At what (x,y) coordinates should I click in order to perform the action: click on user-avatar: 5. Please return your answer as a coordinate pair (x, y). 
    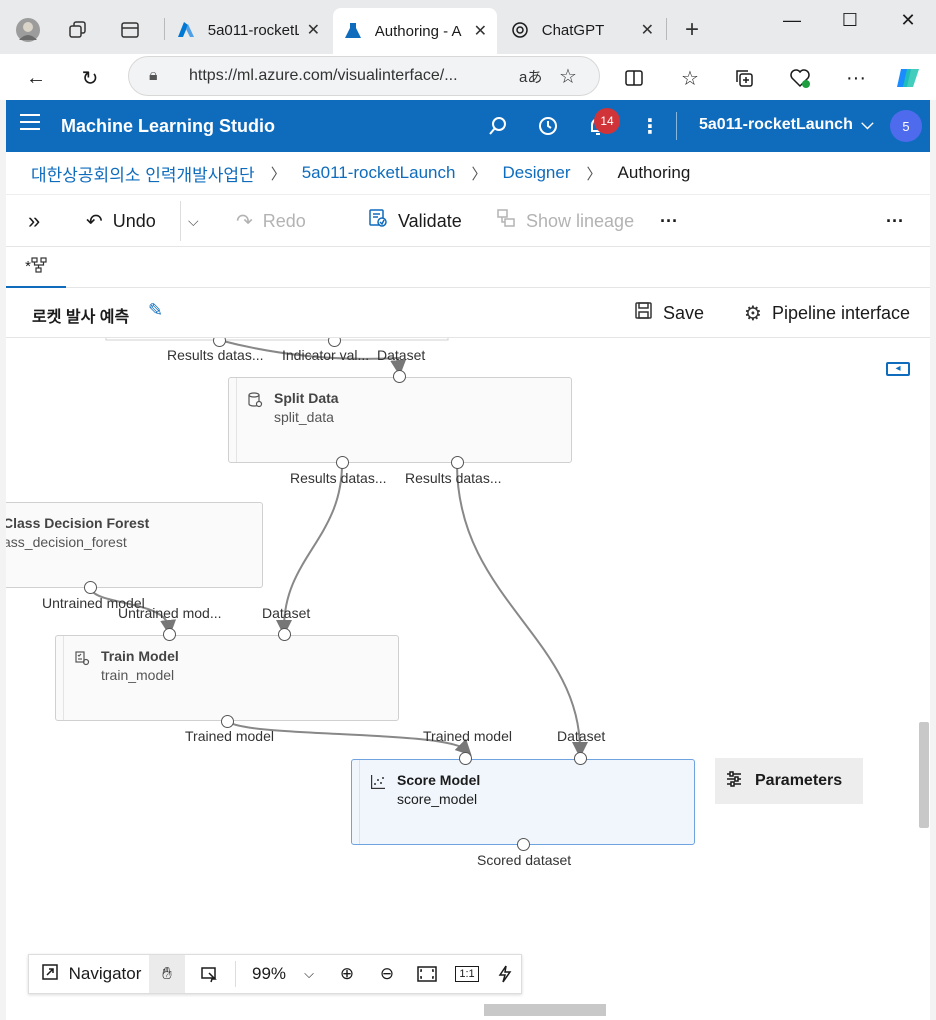
    Looking at the image, I should click on (906, 126).